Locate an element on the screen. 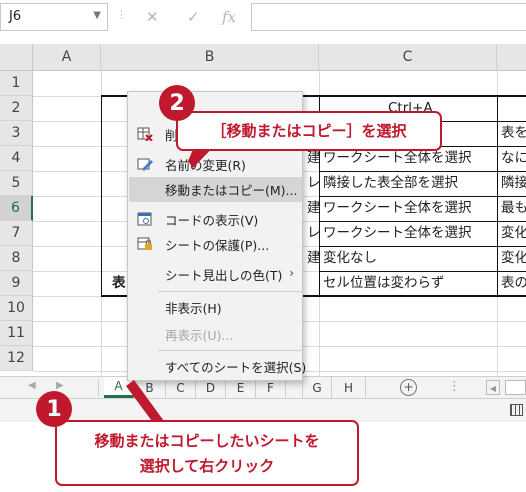  callout-step-2: ［移動またはコピー］を選択 is located at coordinates (309, 131).